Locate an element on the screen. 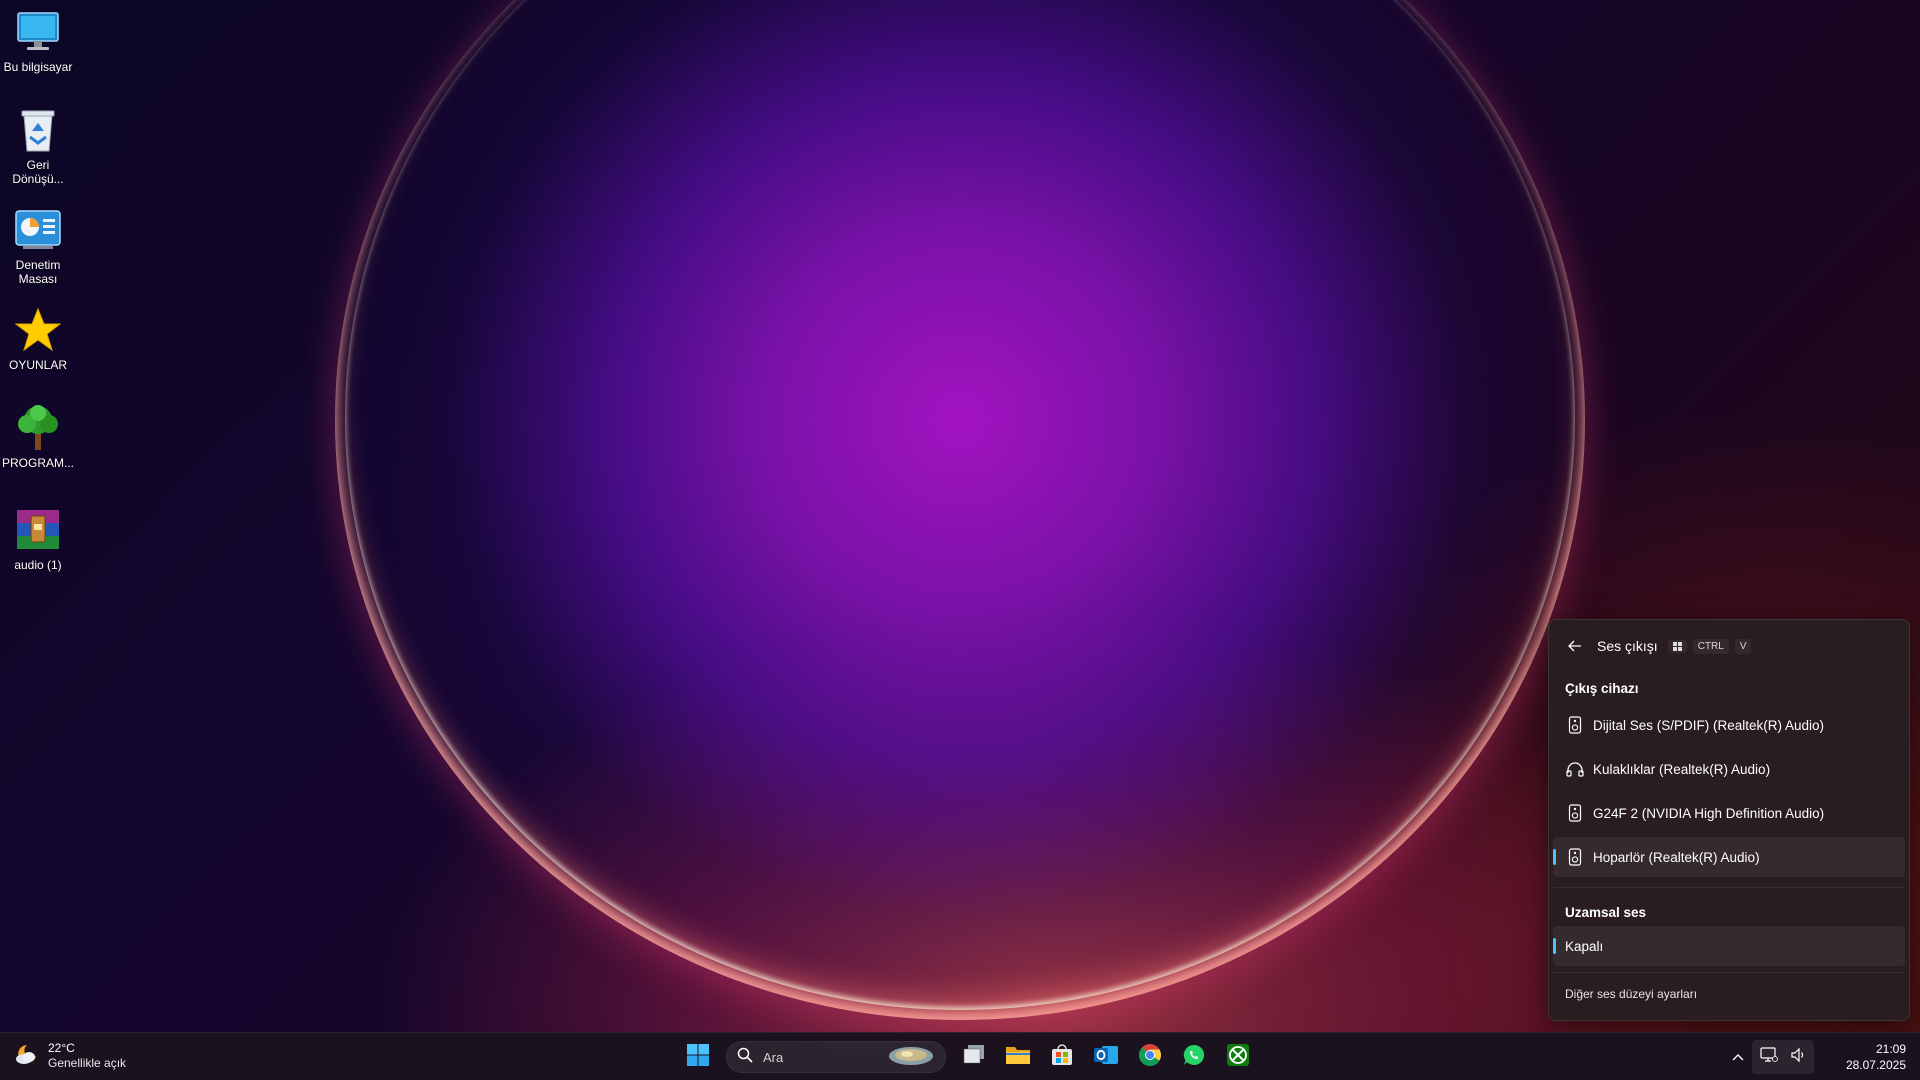 The width and height of the screenshot is (1920, 1080). weather-widget: 22°C Genellikle açık is located at coordinates (70, 1056).